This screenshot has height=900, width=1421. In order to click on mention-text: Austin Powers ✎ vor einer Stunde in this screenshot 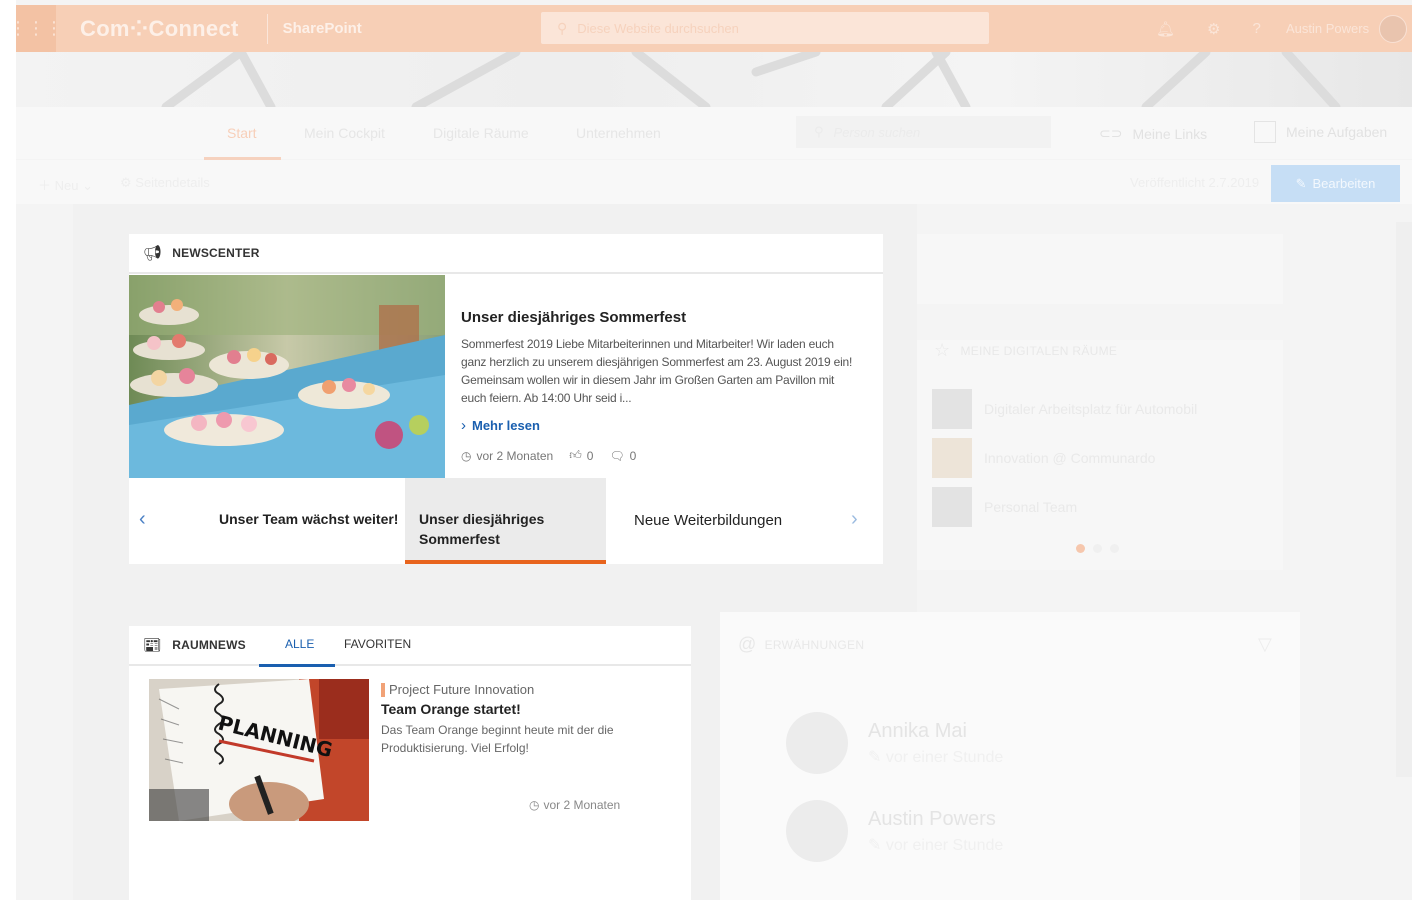, I will do `click(935, 831)`.